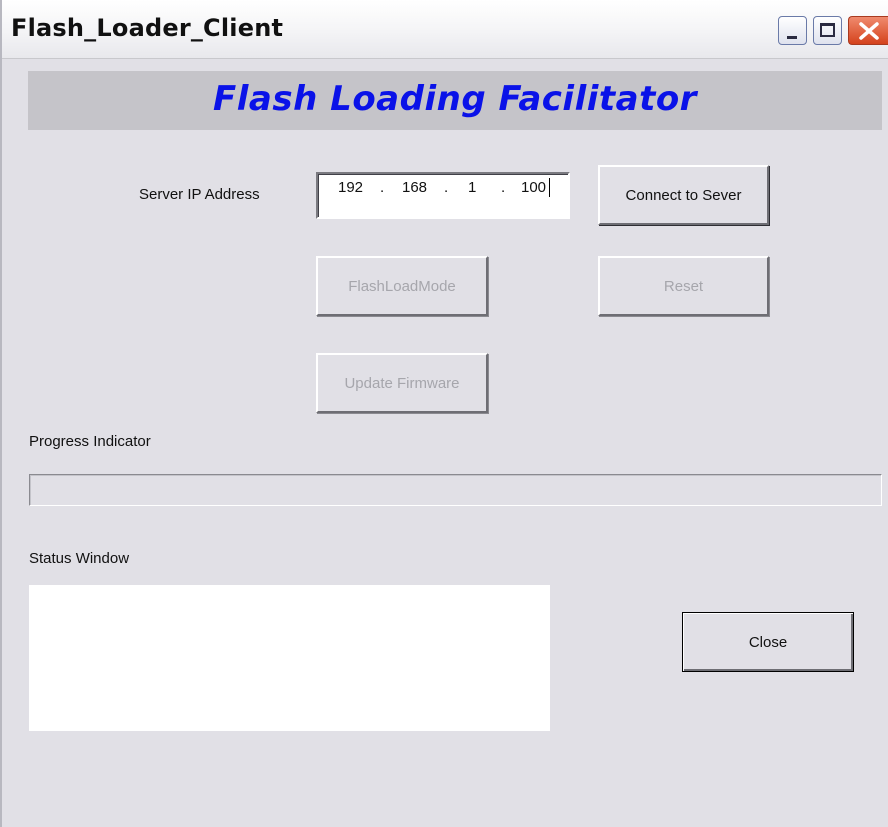  I want to click on close-x-glyph, so click(869, 31).